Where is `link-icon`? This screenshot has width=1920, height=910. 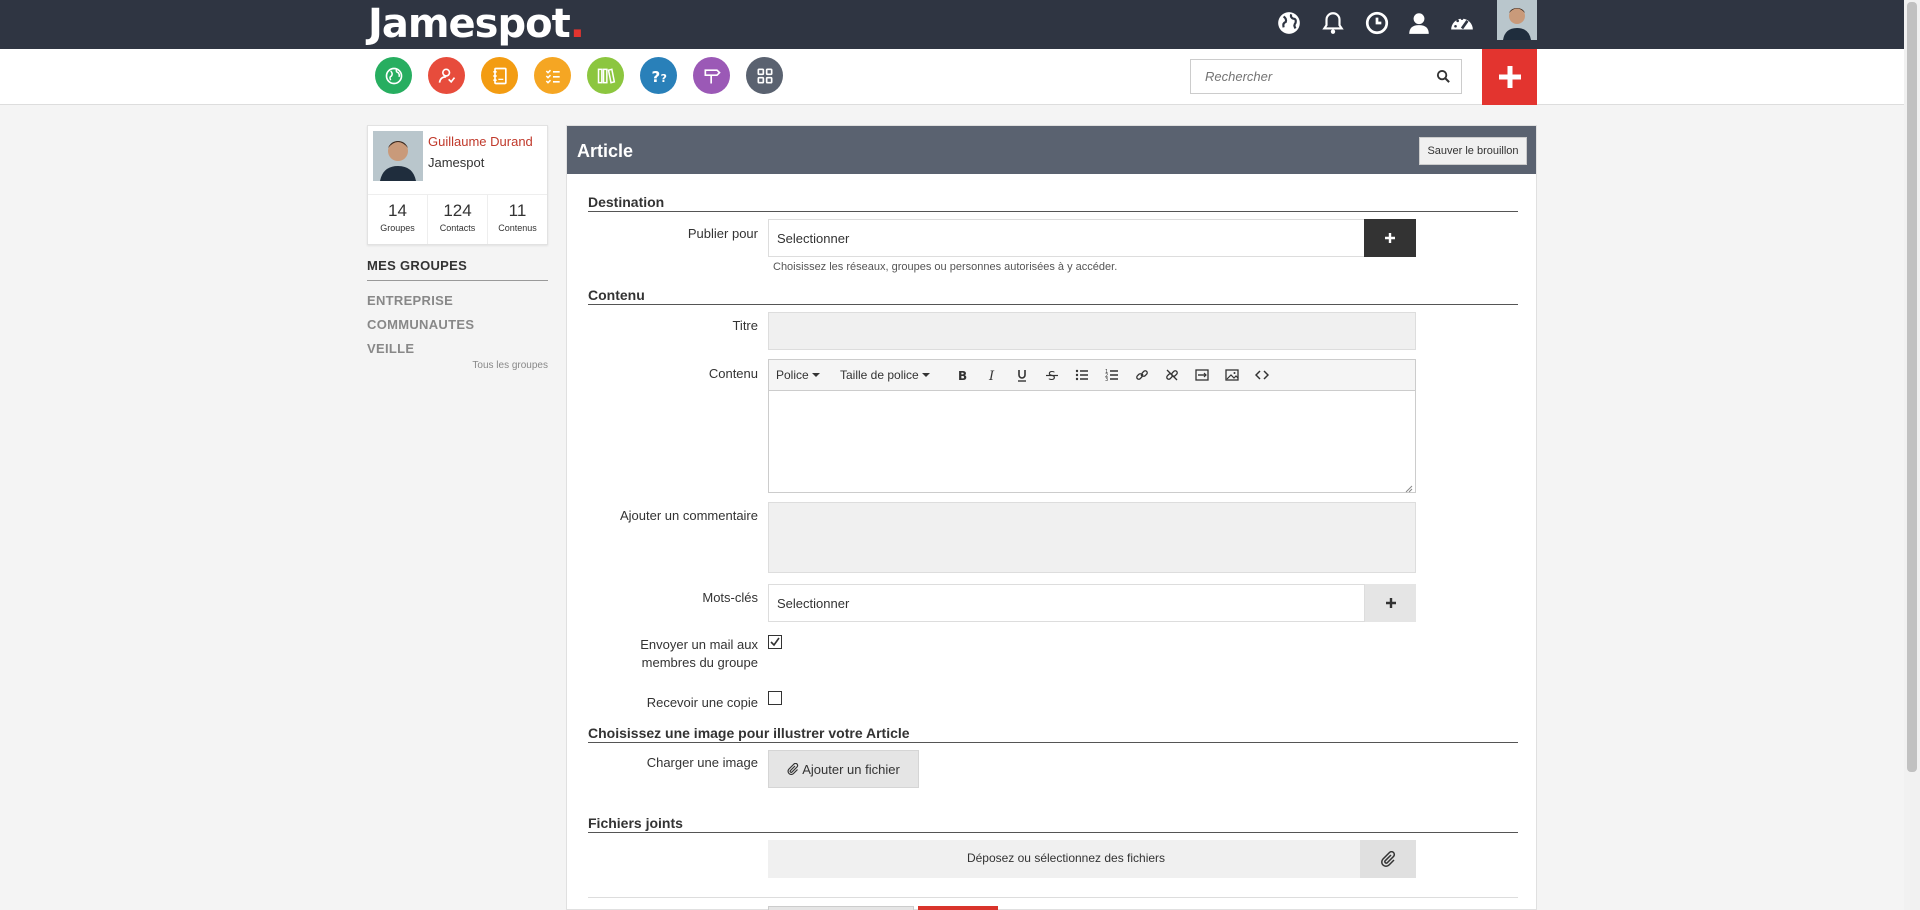 link-icon is located at coordinates (1142, 375).